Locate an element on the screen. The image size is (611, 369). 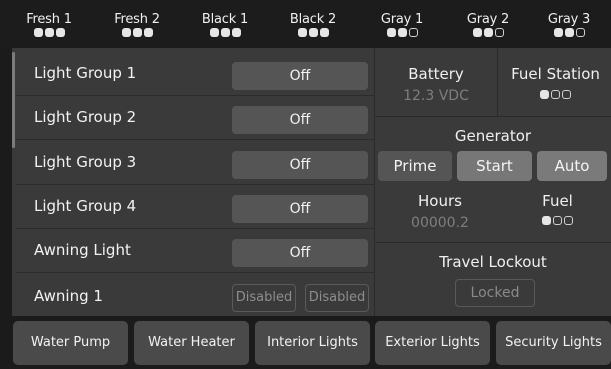
light-group-3-toggle: Off is located at coordinates (300, 165).